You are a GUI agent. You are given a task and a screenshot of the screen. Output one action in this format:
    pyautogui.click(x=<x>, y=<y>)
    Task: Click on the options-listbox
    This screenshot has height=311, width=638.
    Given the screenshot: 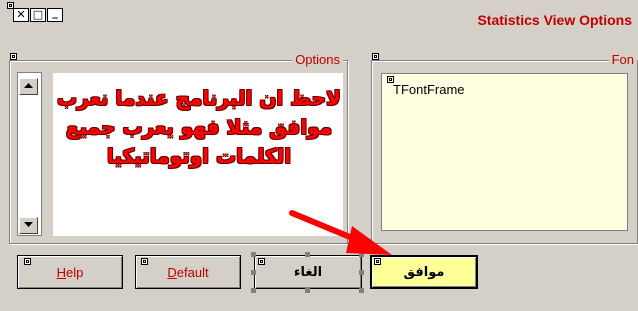 What is the action you would take?
    pyautogui.click(x=29, y=154)
    